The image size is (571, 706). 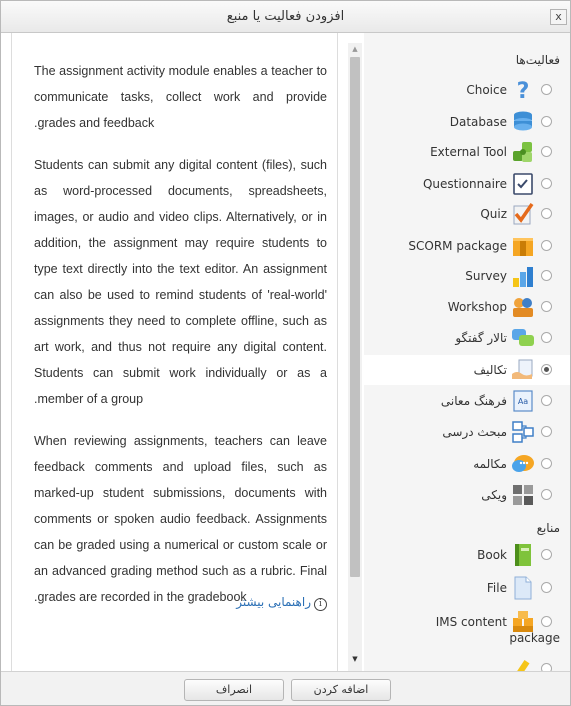 What do you see at coordinates (558, 17) in the screenshot?
I see `close-button: x` at bounding box center [558, 17].